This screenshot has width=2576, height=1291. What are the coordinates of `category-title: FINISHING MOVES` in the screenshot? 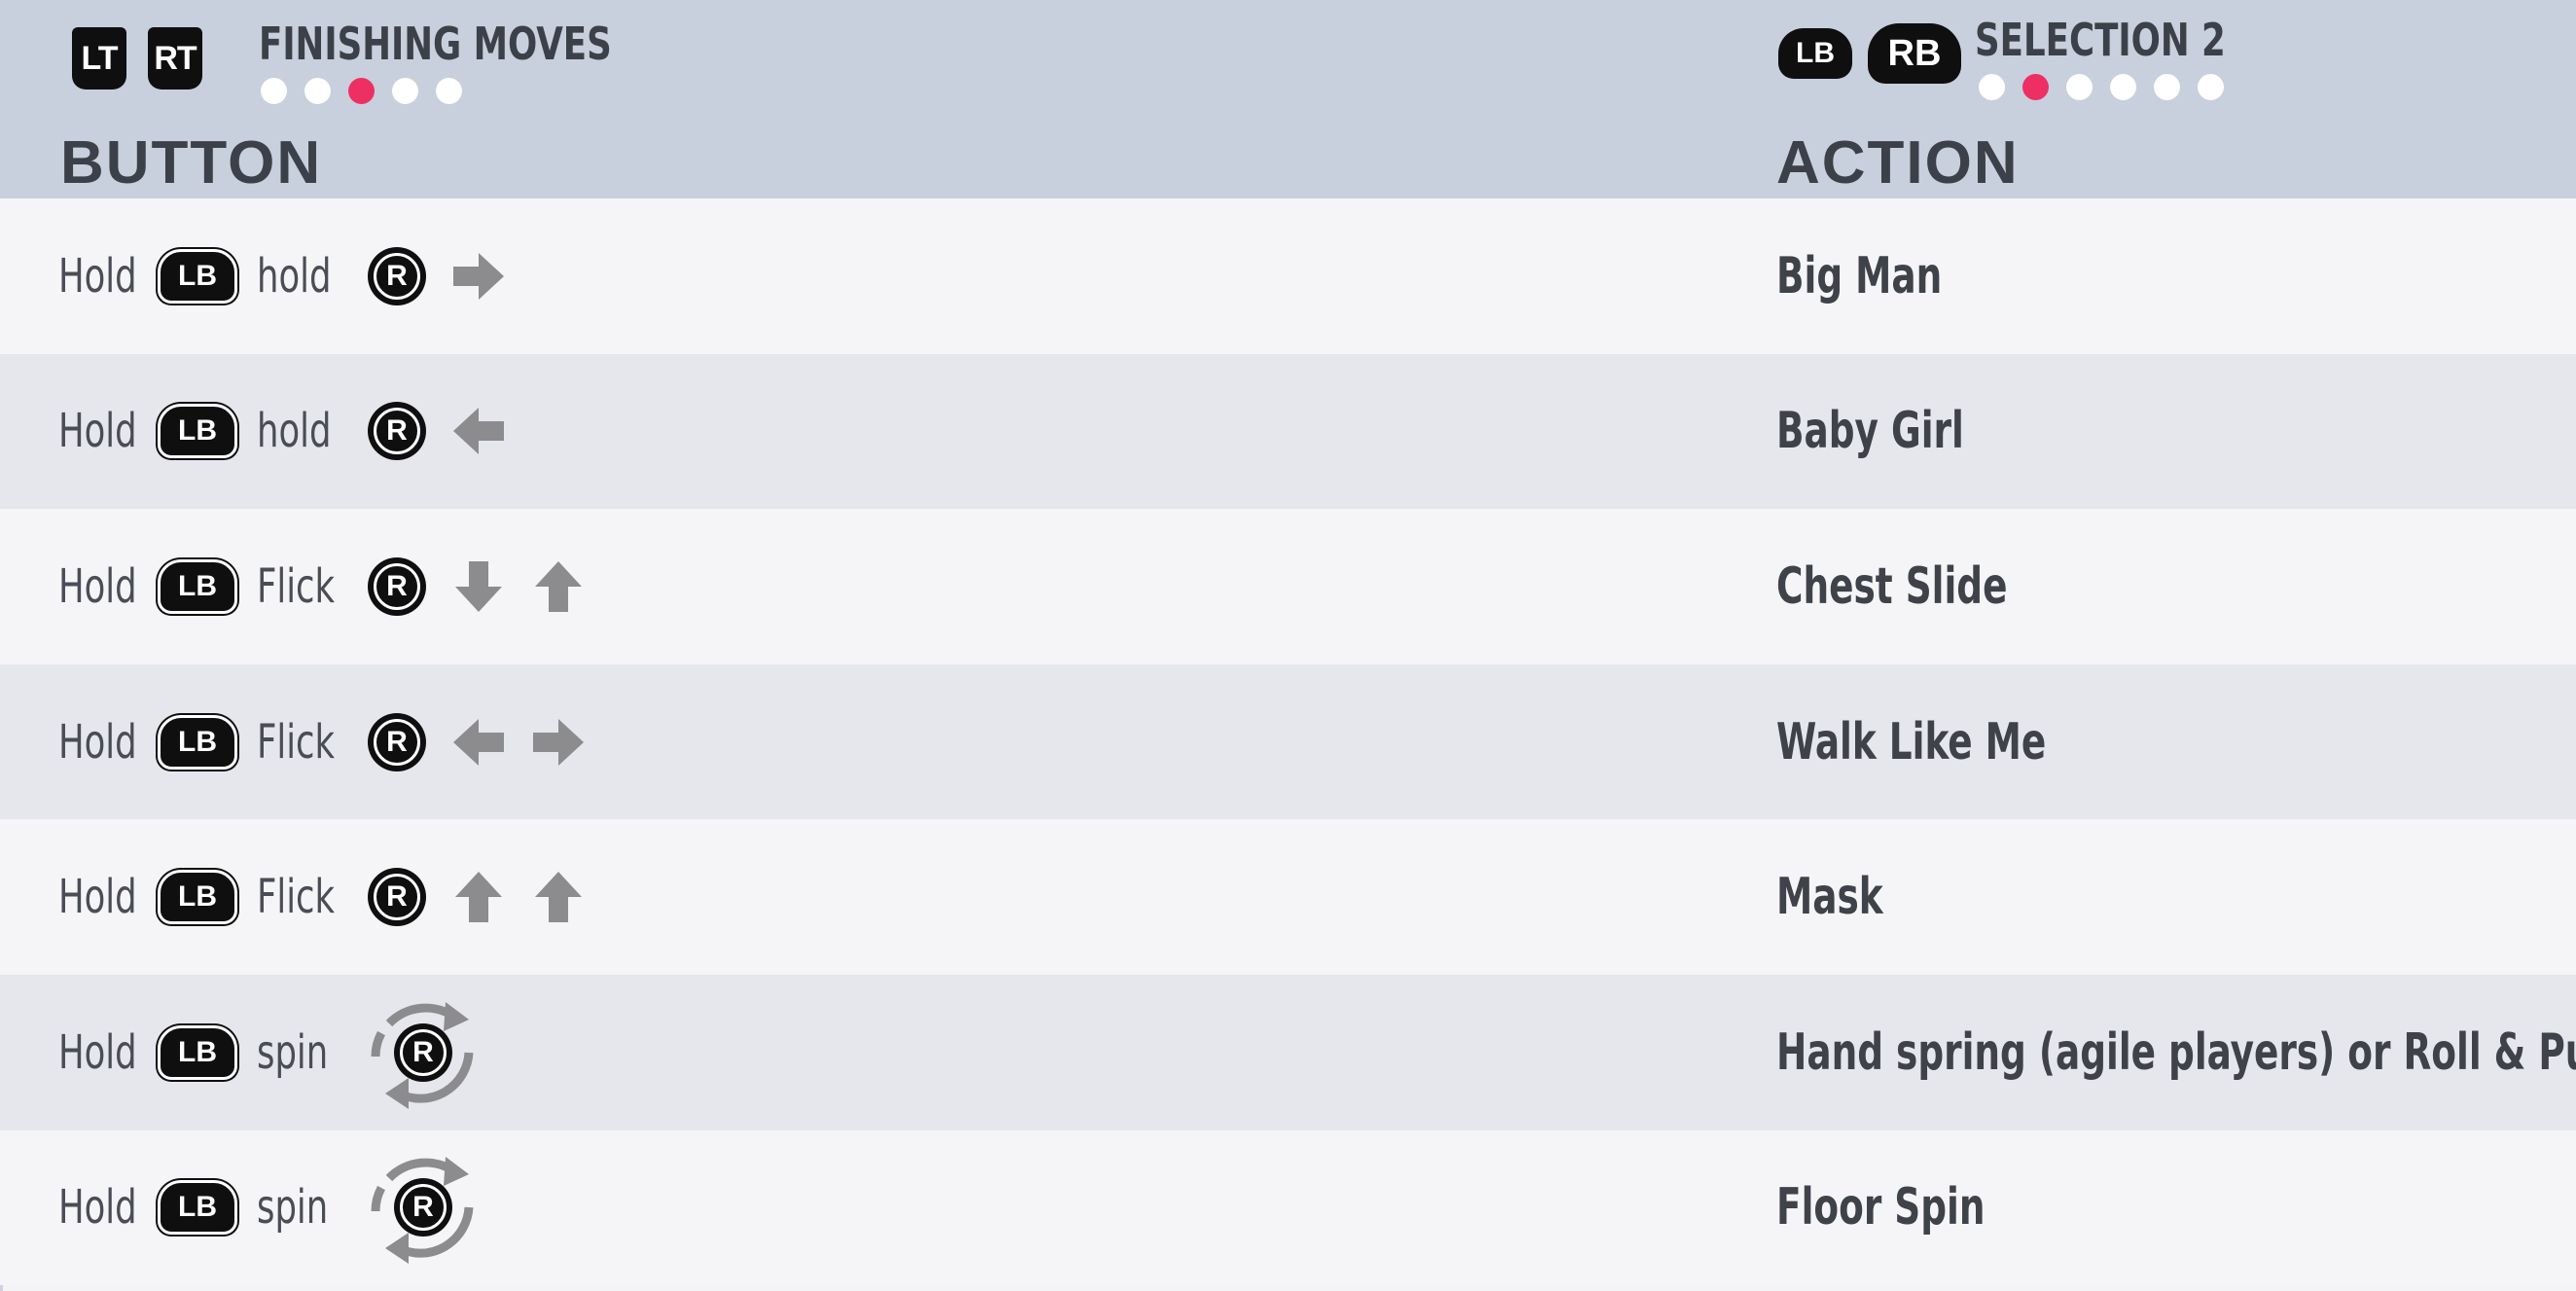 It's located at (435, 44).